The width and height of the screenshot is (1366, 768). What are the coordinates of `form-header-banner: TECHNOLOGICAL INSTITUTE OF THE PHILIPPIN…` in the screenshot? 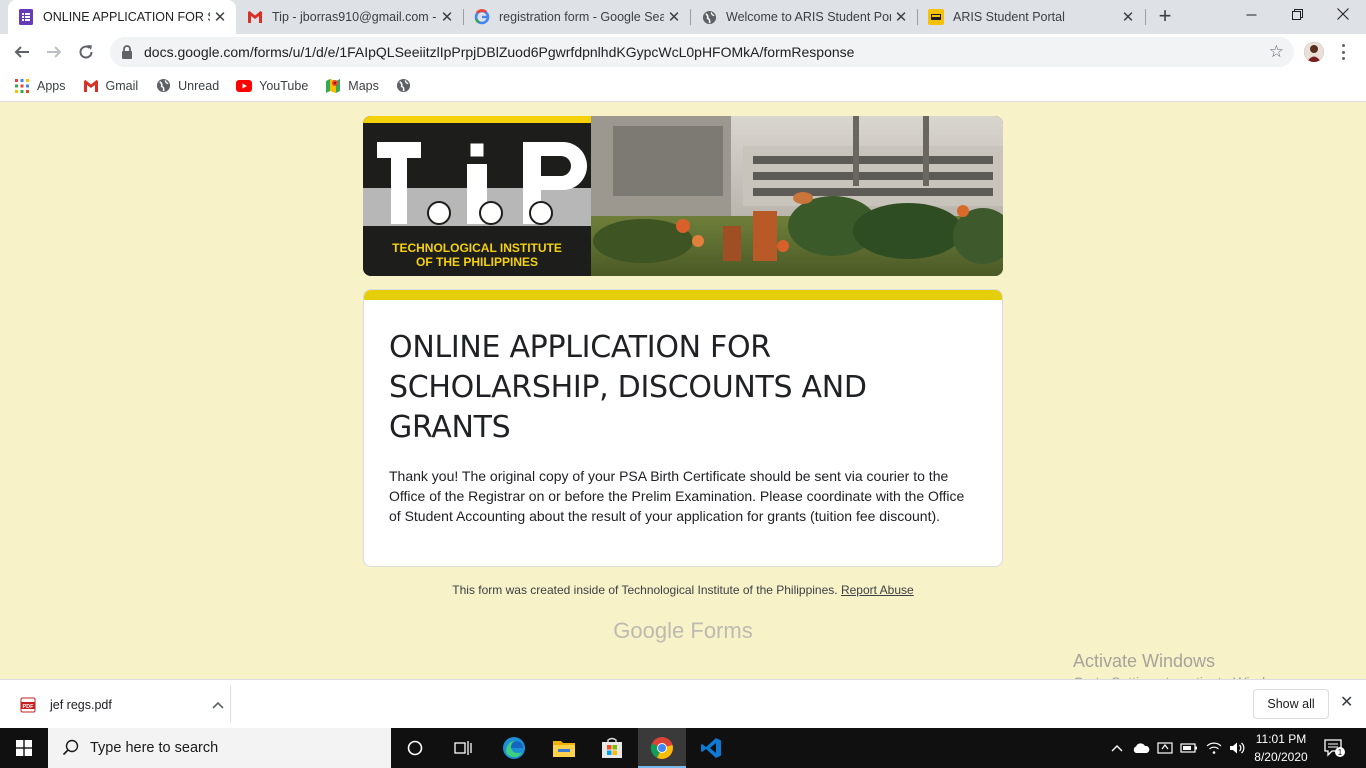 It's located at (683, 196).